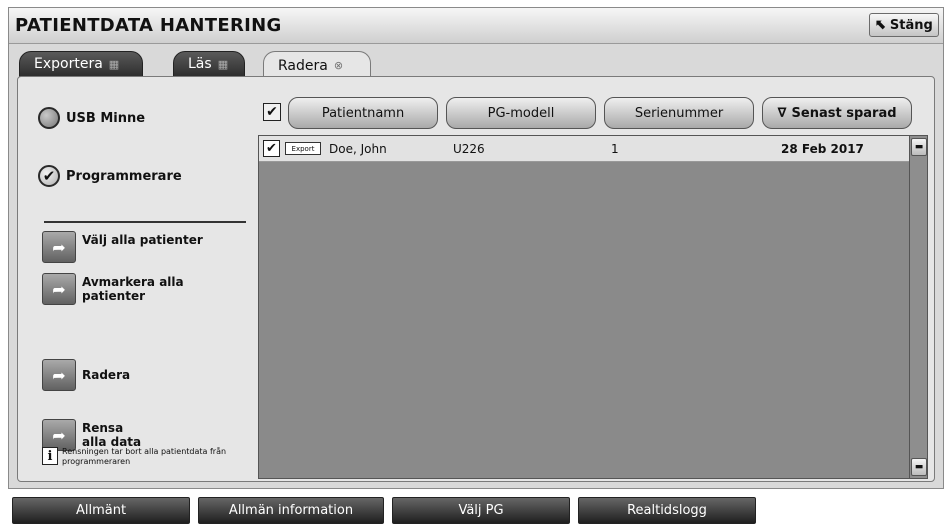 Image resolution: width=948 pixels, height=527 pixels. I want to click on select-all-checkbox: ✔, so click(272, 112).